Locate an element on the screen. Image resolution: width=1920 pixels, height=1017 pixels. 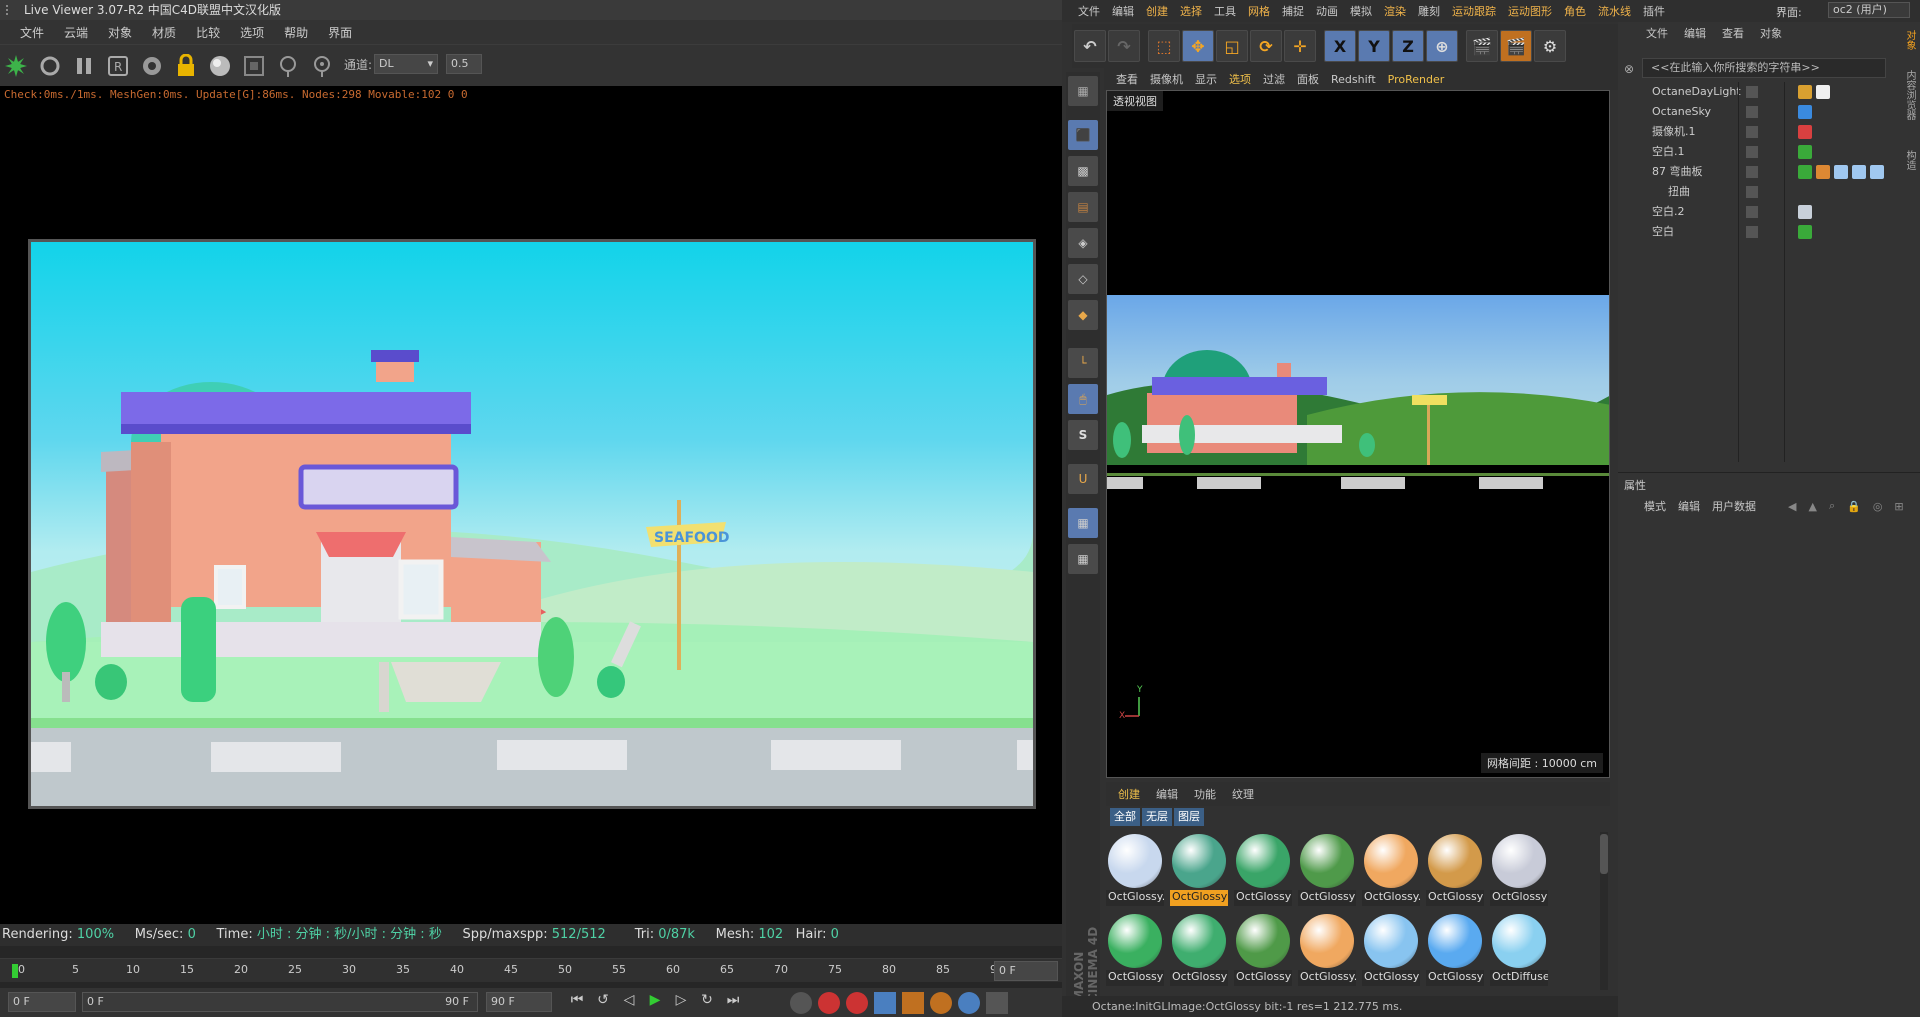
c4d-menu-file: 文件 is located at coordinates (1089, 11).